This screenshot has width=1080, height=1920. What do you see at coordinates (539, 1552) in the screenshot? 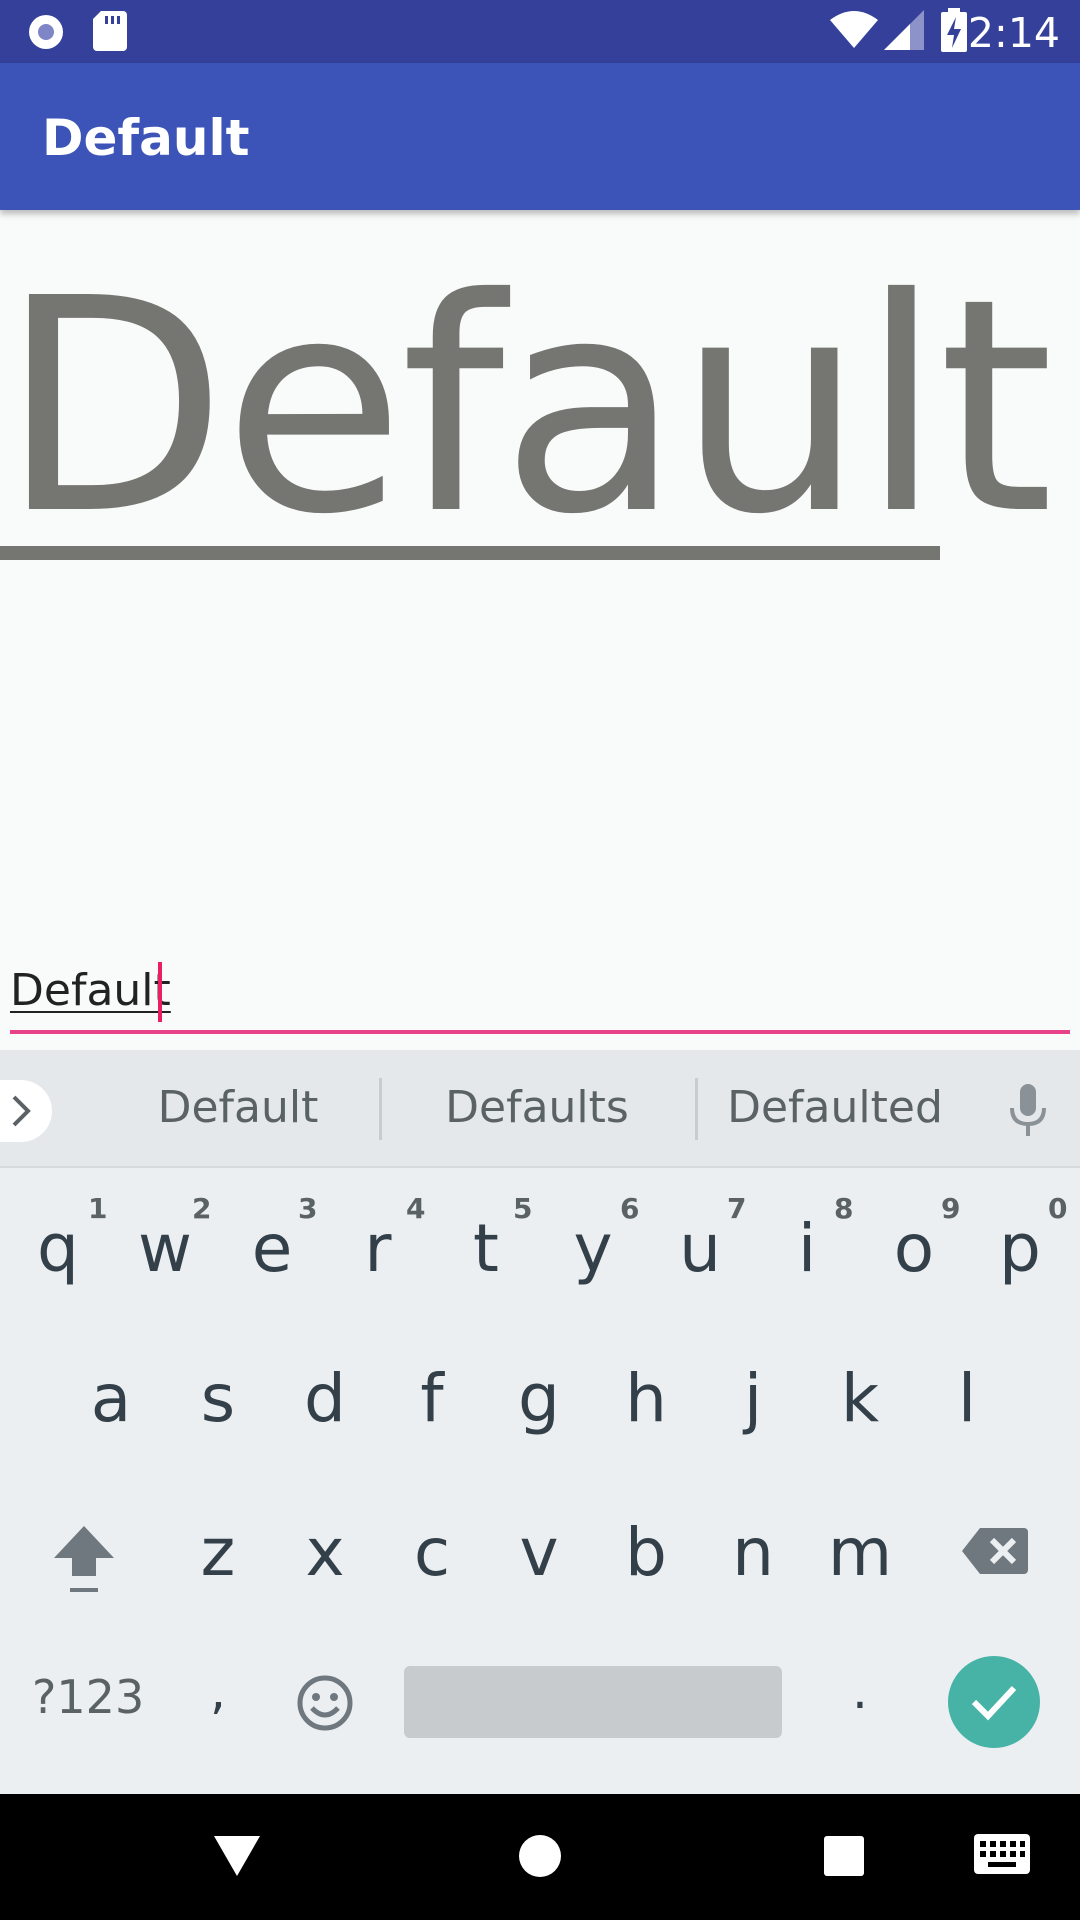
I see `key-v: v` at bounding box center [539, 1552].